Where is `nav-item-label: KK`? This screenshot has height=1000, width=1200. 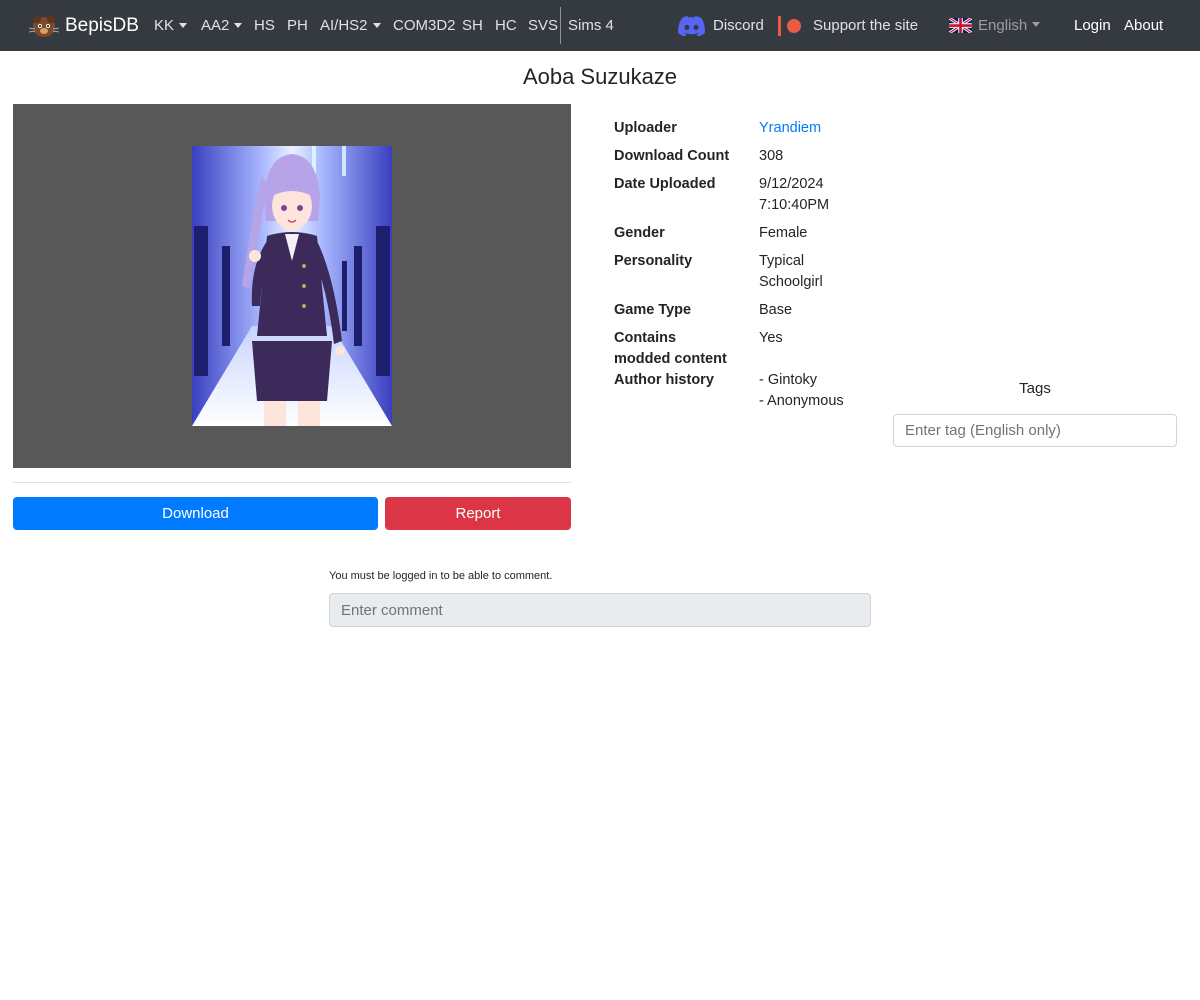 nav-item-label: KK is located at coordinates (164, 25).